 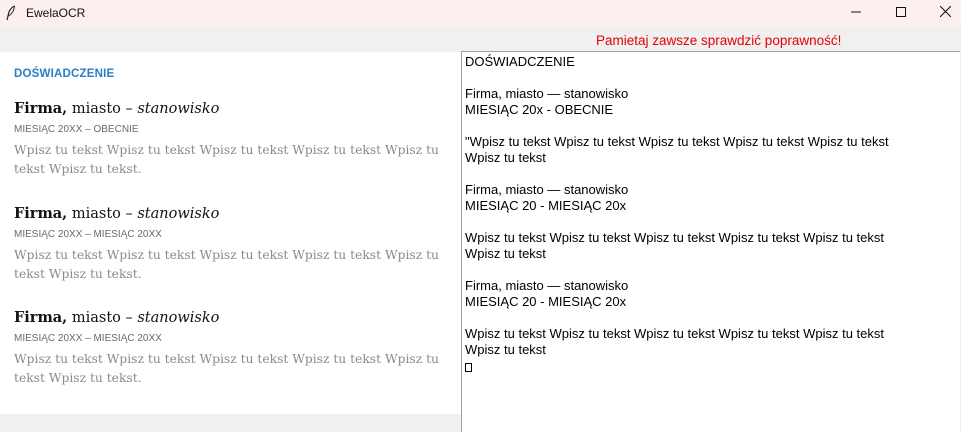 I want to click on entry-date: MIESIĄC 20XX – OBECNIE, so click(x=76, y=129).